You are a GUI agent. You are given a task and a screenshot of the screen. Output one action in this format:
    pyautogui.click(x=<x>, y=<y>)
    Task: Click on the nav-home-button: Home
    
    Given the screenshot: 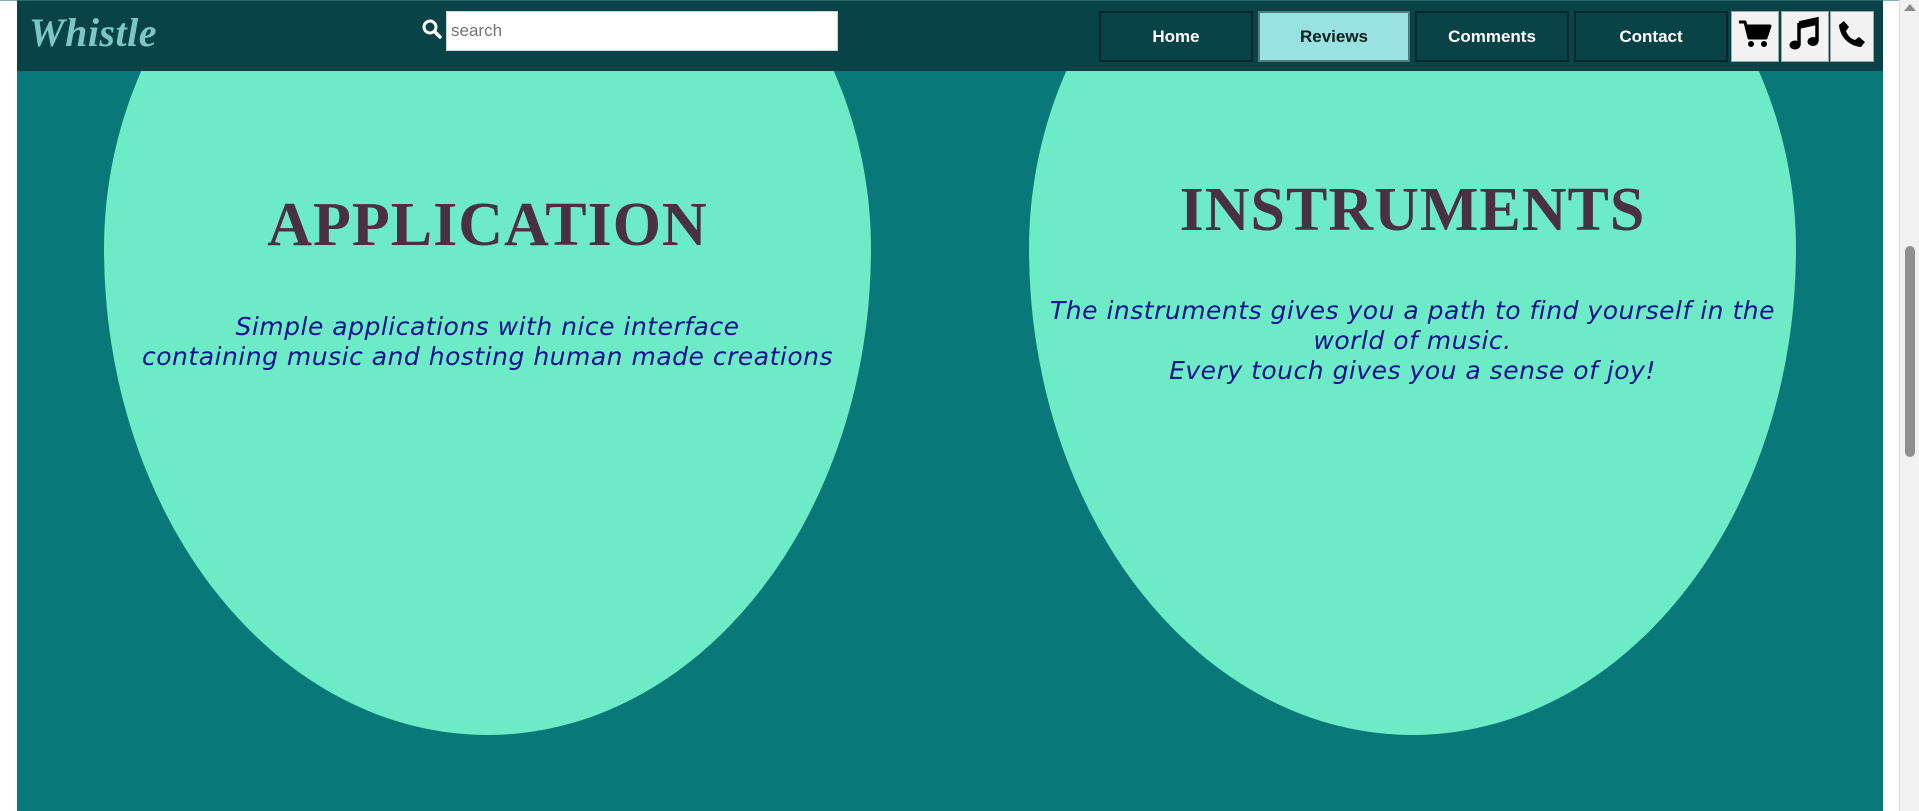 What is the action you would take?
    pyautogui.click(x=1176, y=36)
    